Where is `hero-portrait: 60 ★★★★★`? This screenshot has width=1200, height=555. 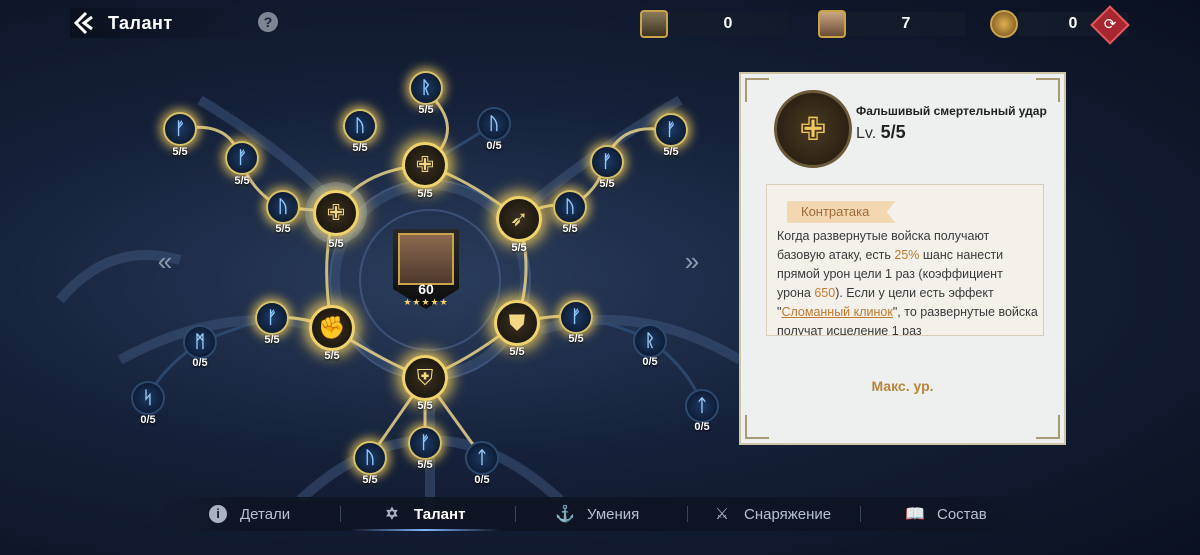
hero-portrait: 60 ★★★★★ is located at coordinates (426, 269).